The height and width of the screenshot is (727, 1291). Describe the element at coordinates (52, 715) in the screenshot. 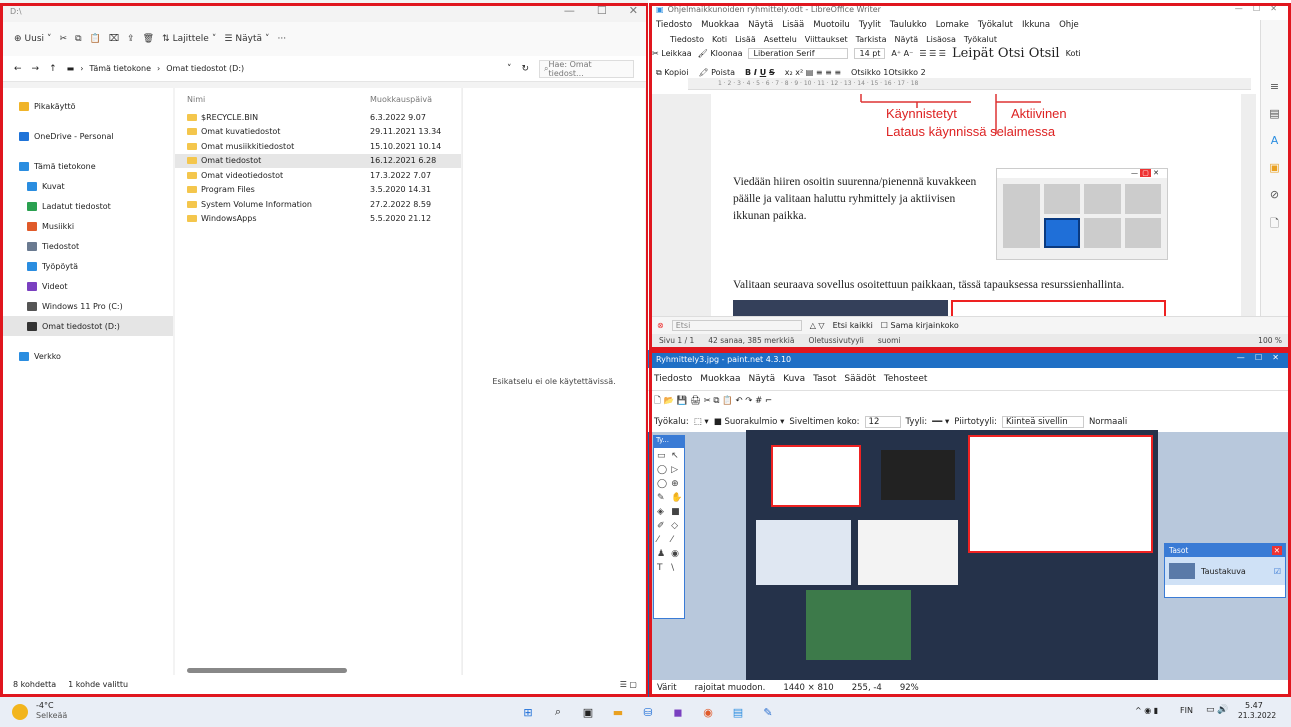

I see `weather-text: Selkeää` at that location.